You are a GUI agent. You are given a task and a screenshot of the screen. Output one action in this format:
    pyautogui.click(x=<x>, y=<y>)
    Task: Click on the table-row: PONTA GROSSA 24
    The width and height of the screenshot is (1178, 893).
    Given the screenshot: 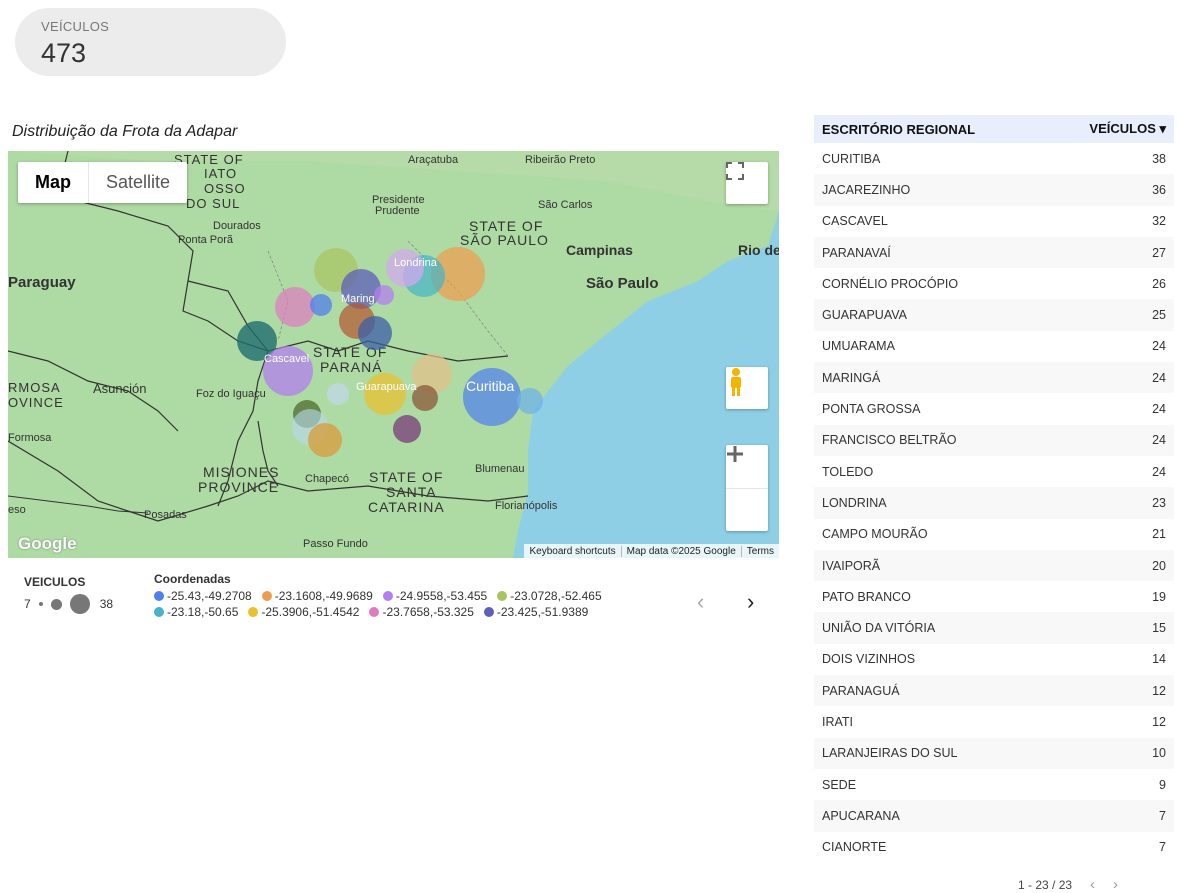 What is the action you would take?
    pyautogui.click(x=994, y=408)
    